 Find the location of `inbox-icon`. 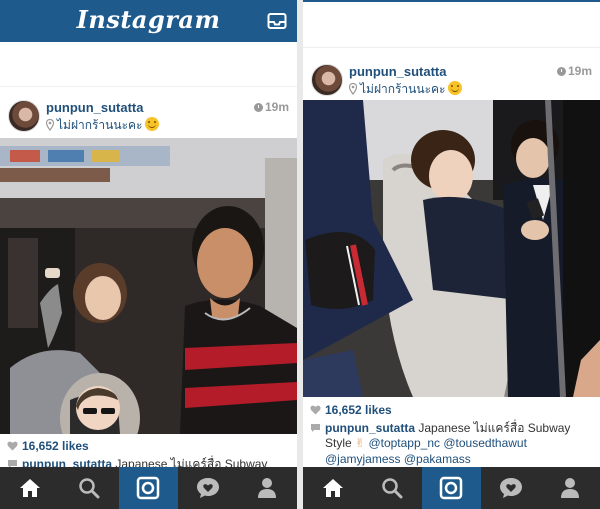

inbox-icon is located at coordinates (277, 21).